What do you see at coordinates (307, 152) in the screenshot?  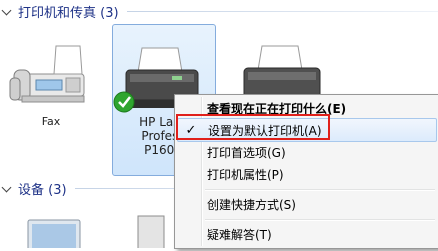 I see `menu-item-printing-preferences: 打印首选项(G)` at bounding box center [307, 152].